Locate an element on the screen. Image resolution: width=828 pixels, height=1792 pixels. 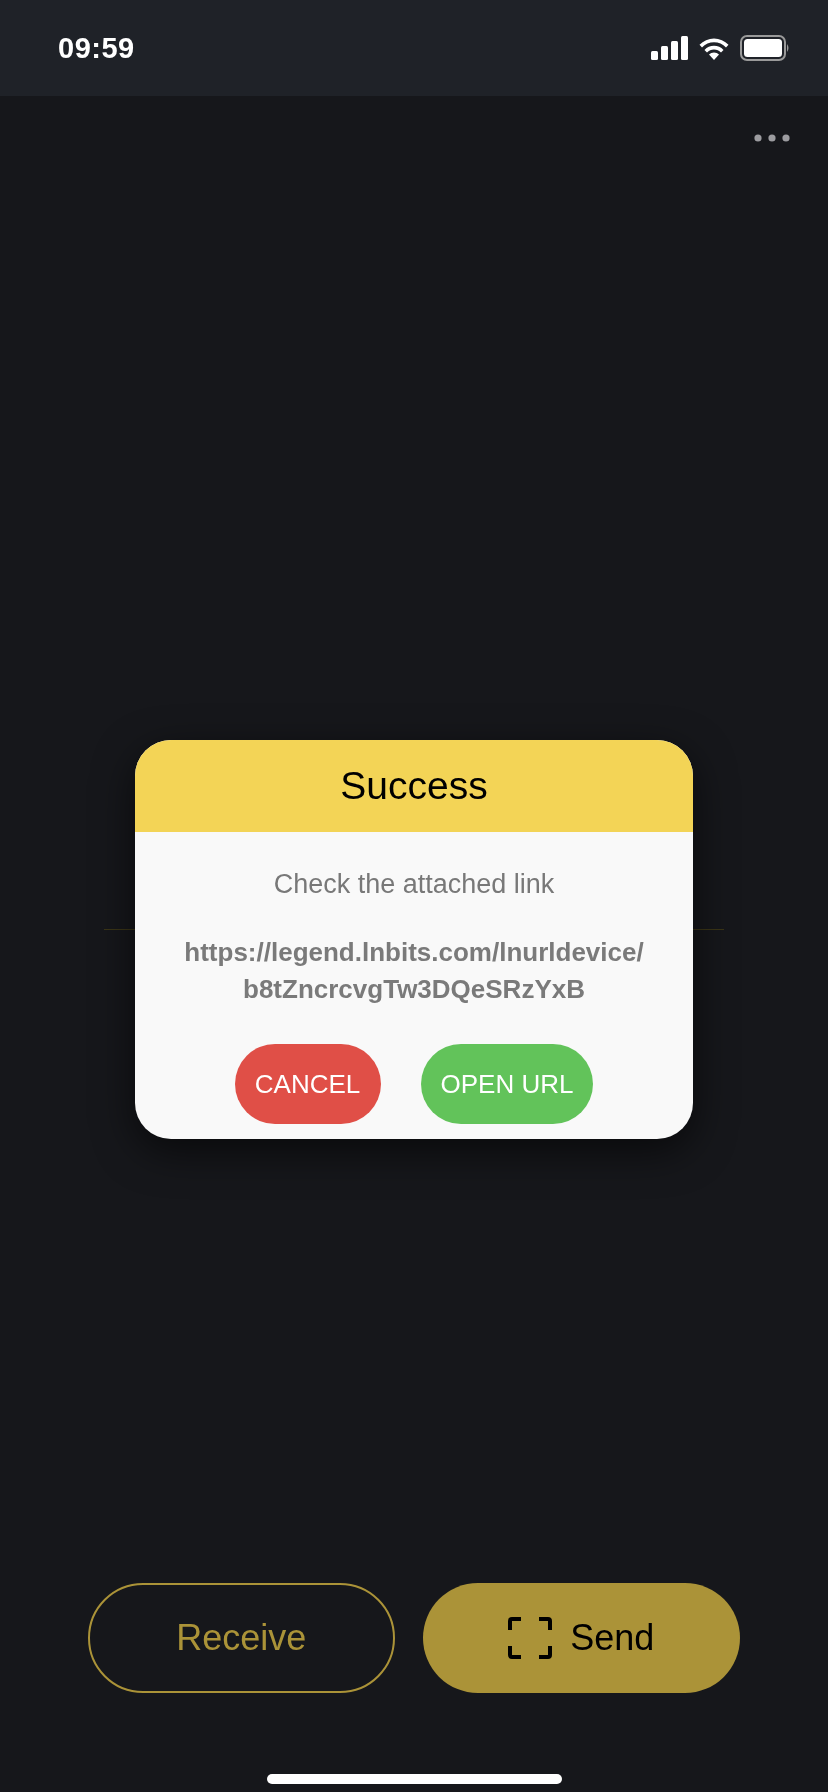
signal-icon is located at coordinates (669, 48).